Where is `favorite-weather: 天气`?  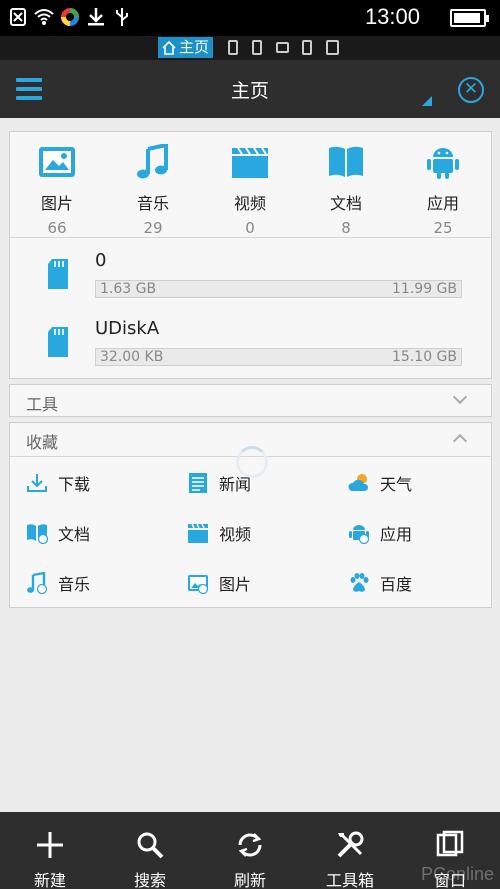
favorite-weather: 天气 is located at coordinates (380, 483).